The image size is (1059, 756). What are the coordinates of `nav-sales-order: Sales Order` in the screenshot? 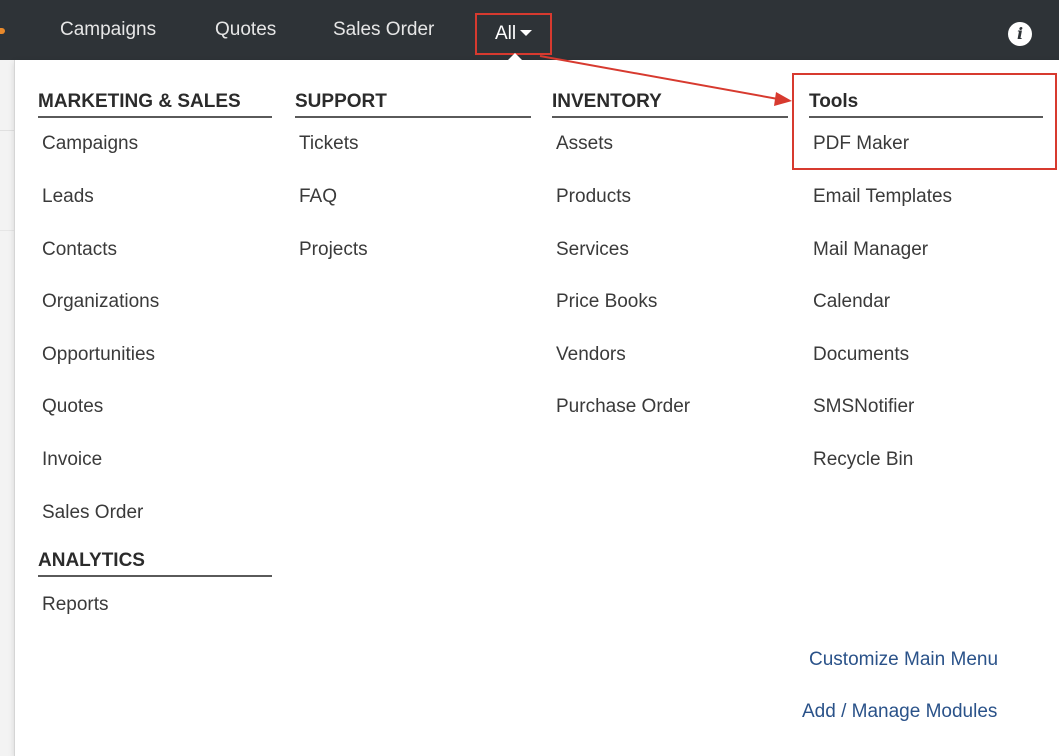 It's located at (383, 30).